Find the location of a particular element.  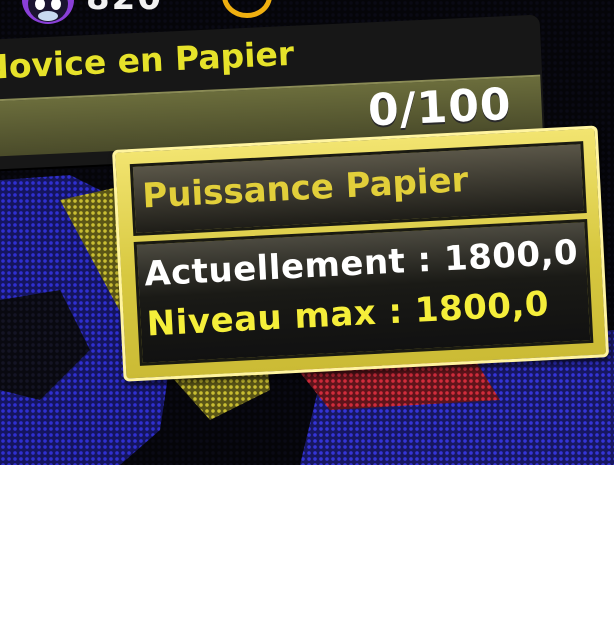

purple-creature-icon is located at coordinates (48, 12).